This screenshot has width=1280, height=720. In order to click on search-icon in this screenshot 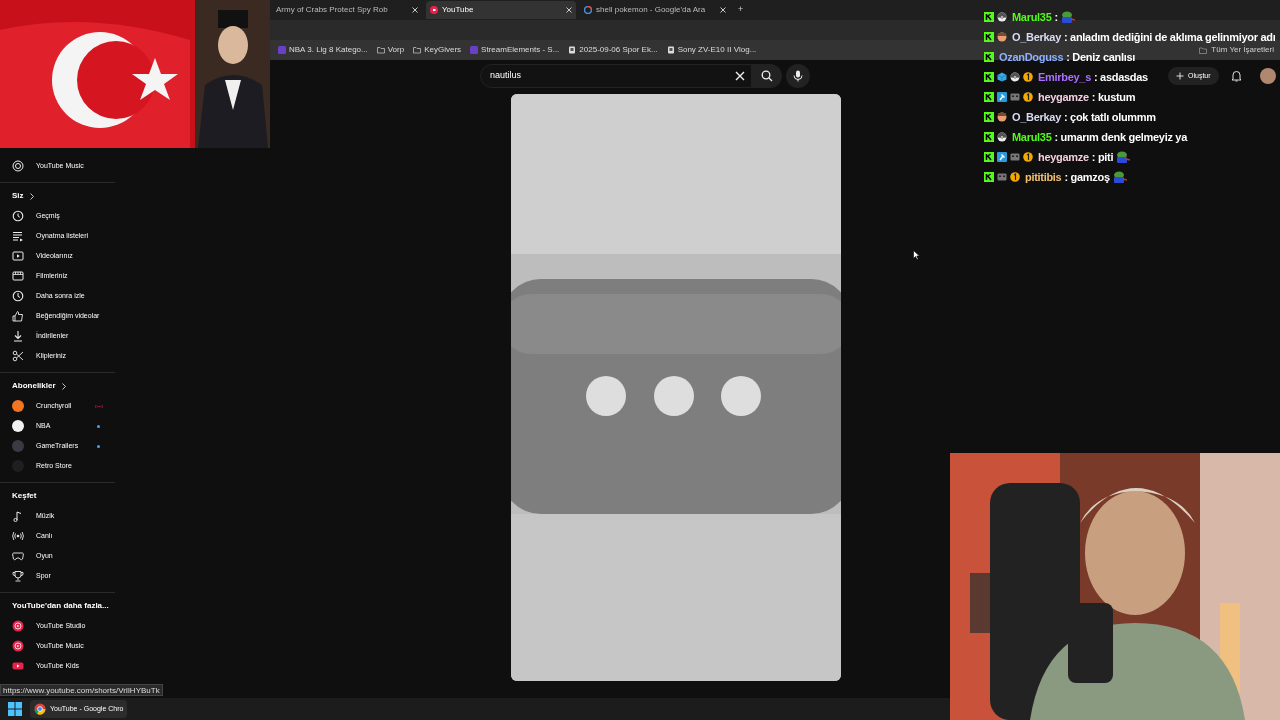, I will do `click(767, 76)`.